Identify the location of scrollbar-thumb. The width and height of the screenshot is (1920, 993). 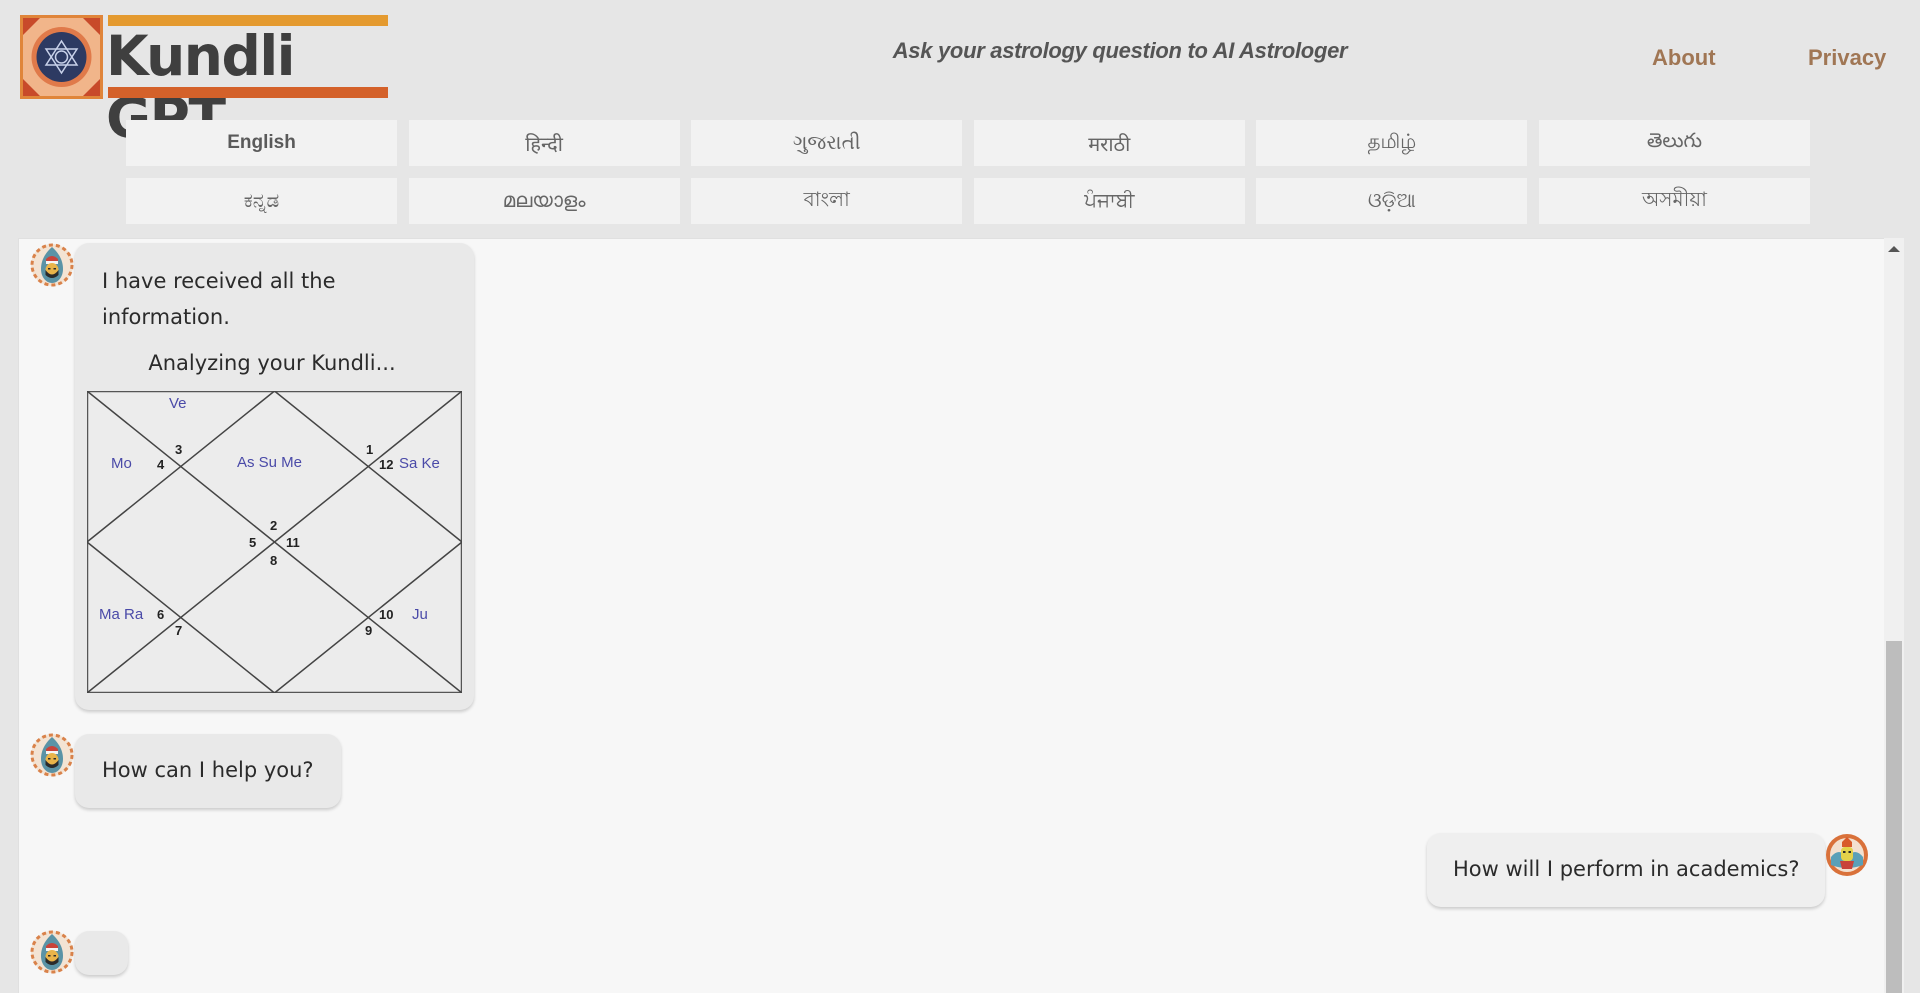
(1894, 817).